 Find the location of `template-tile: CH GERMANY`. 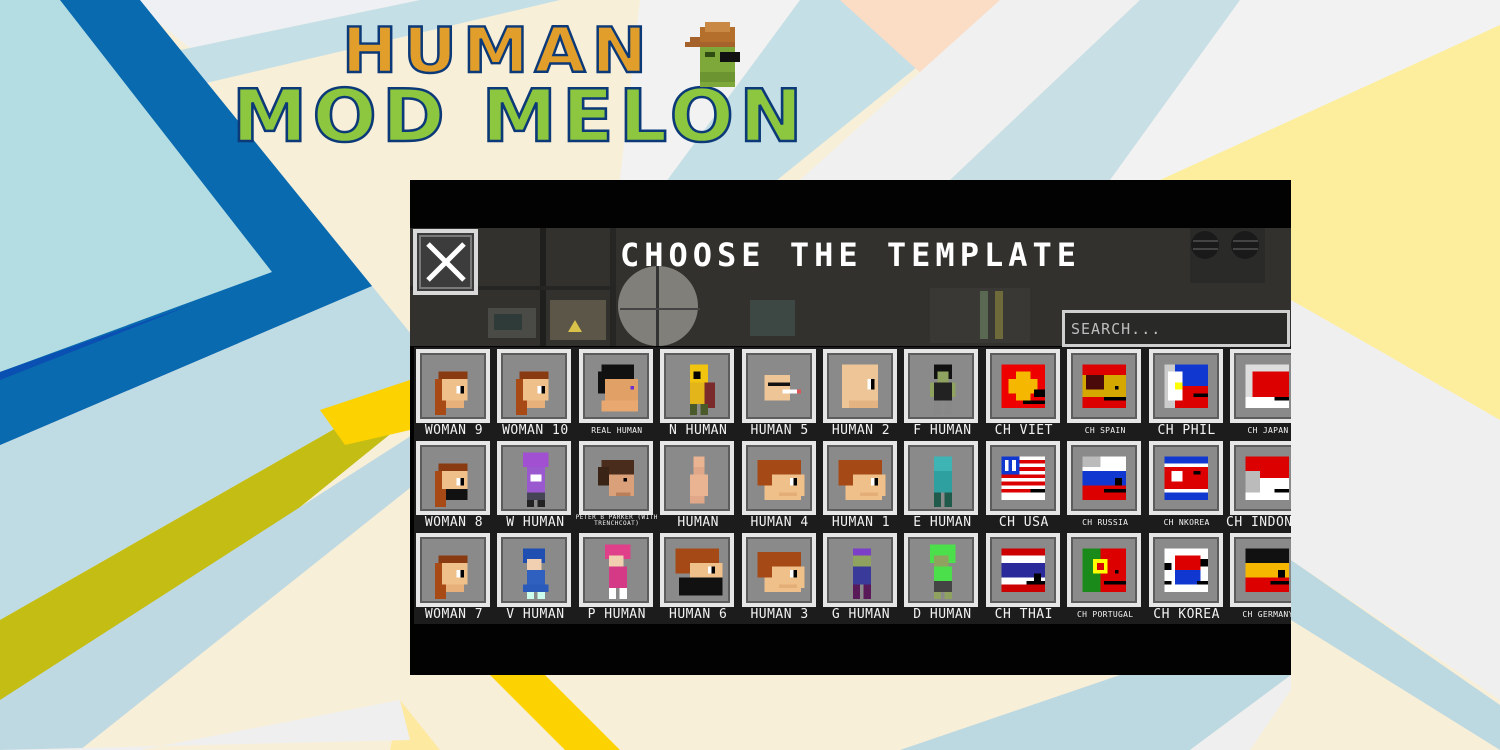

template-tile: CH GERMANY is located at coordinates (1259, 576).